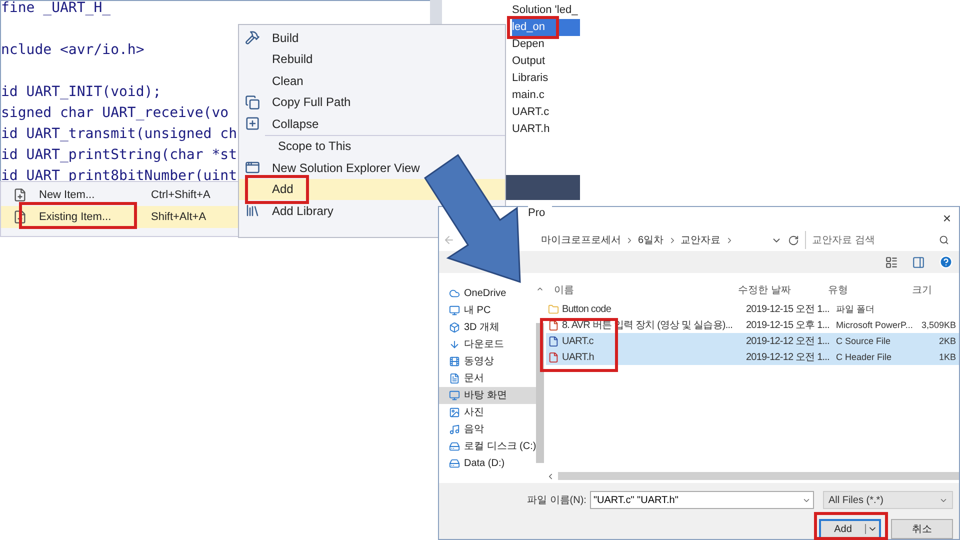 This screenshot has width=960, height=540. Describe the element at coordinates (553, 357) in the screenshot. I see `header-file-icon` at that location.